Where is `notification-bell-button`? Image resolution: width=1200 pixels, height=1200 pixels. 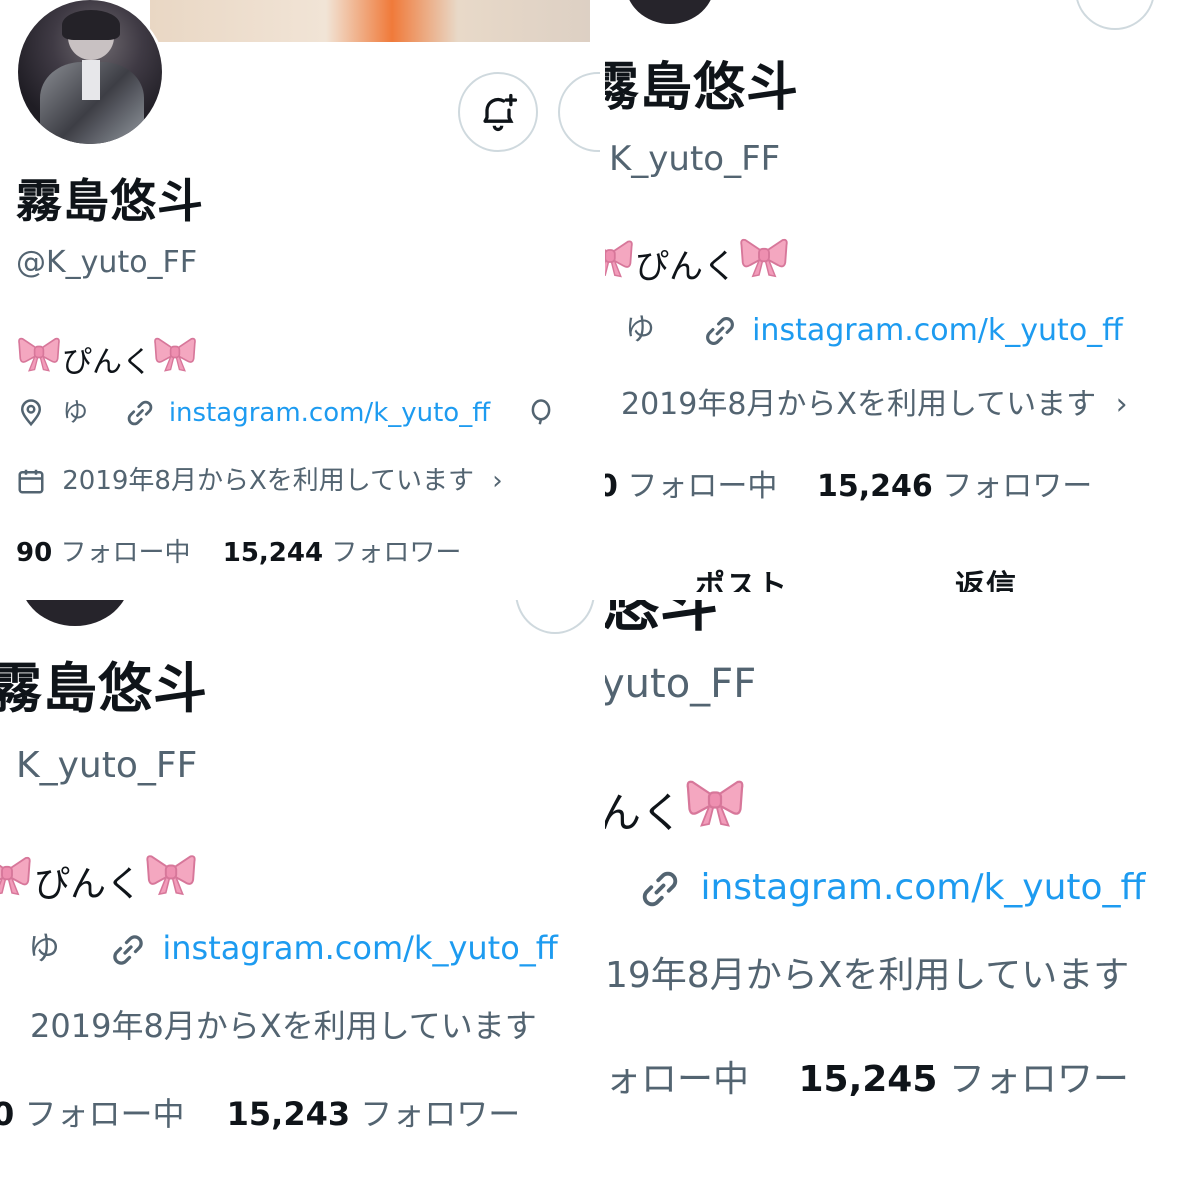
notification-bell-button is located at coordinates (498, 112).